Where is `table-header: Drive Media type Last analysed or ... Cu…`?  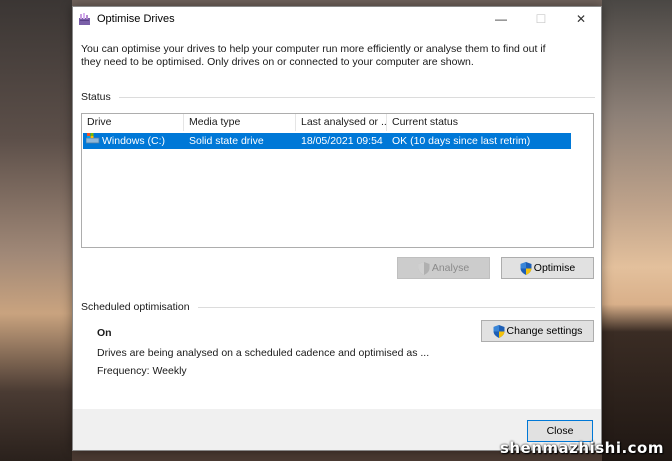
table-header: Drive Media type Last analysed or ... Cu… is located at coordinates (337, 122).